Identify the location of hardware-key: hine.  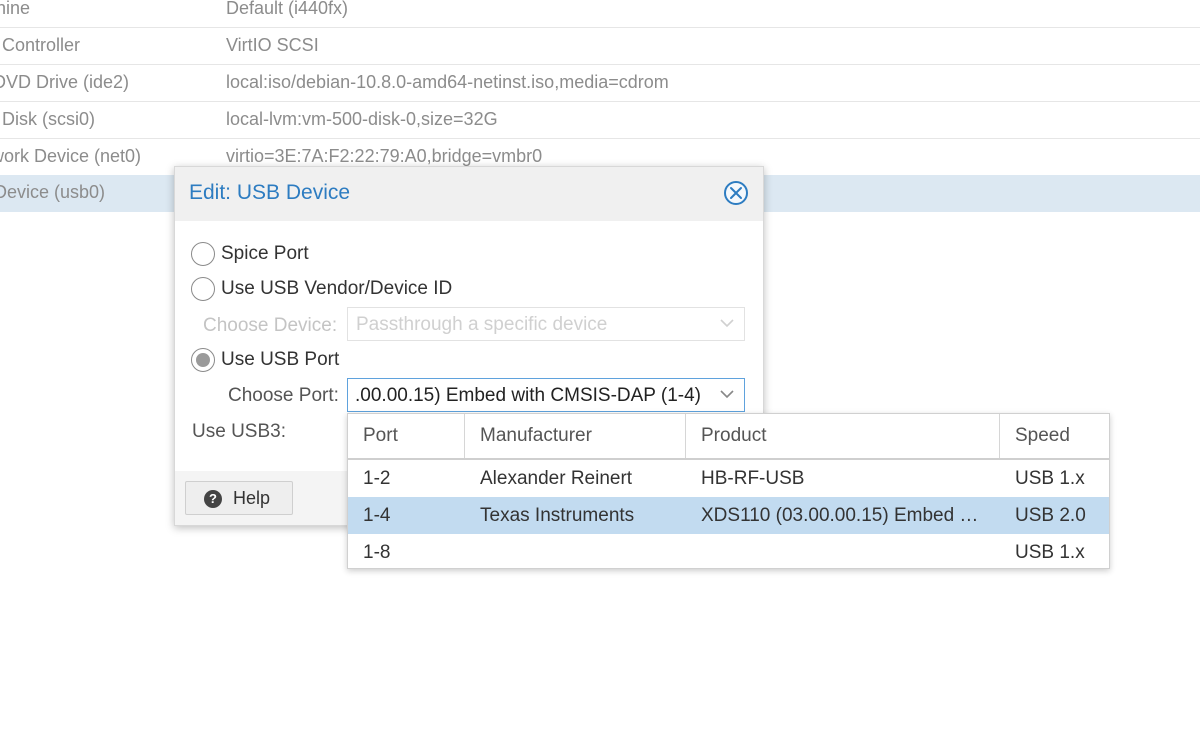
(15, 9).